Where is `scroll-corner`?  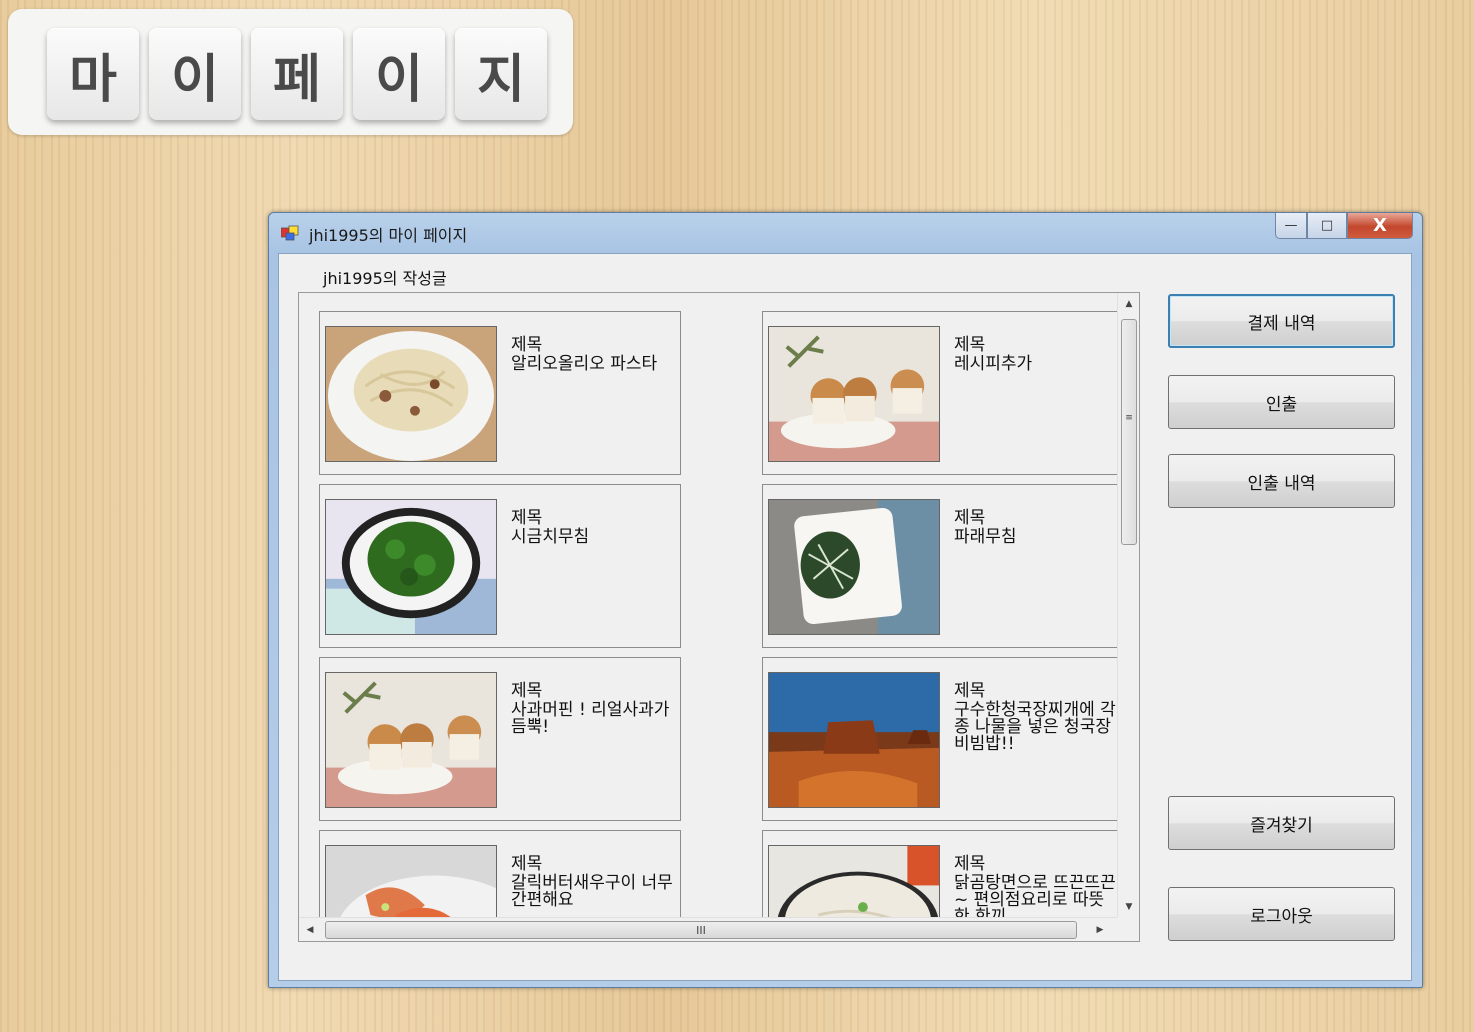
scroll-corner is located at coordinates (1128, 929).